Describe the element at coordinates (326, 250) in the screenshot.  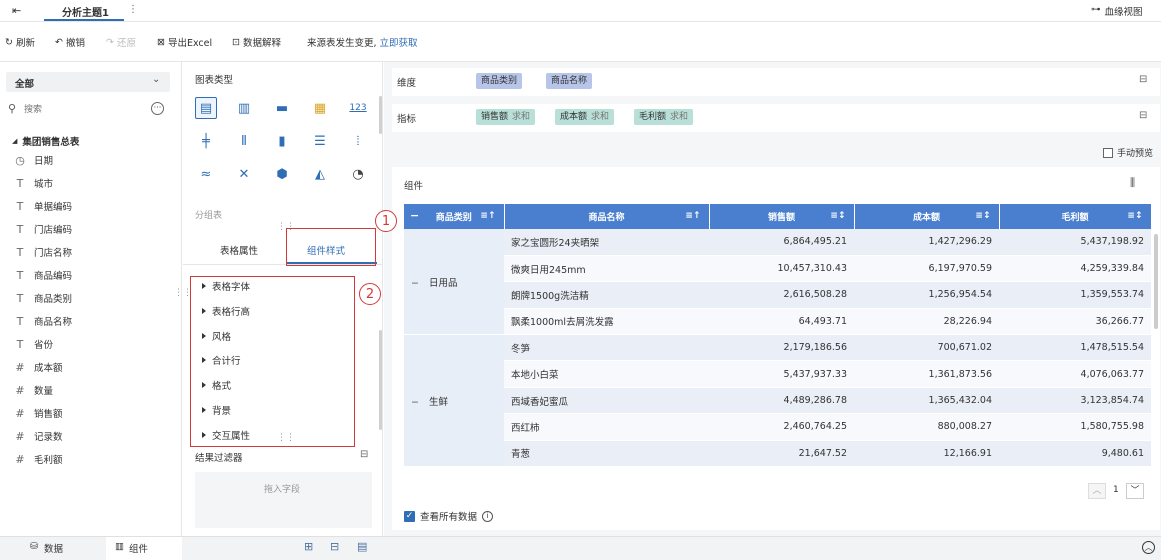
I see `tab-component-style: 组件样式` at that location.